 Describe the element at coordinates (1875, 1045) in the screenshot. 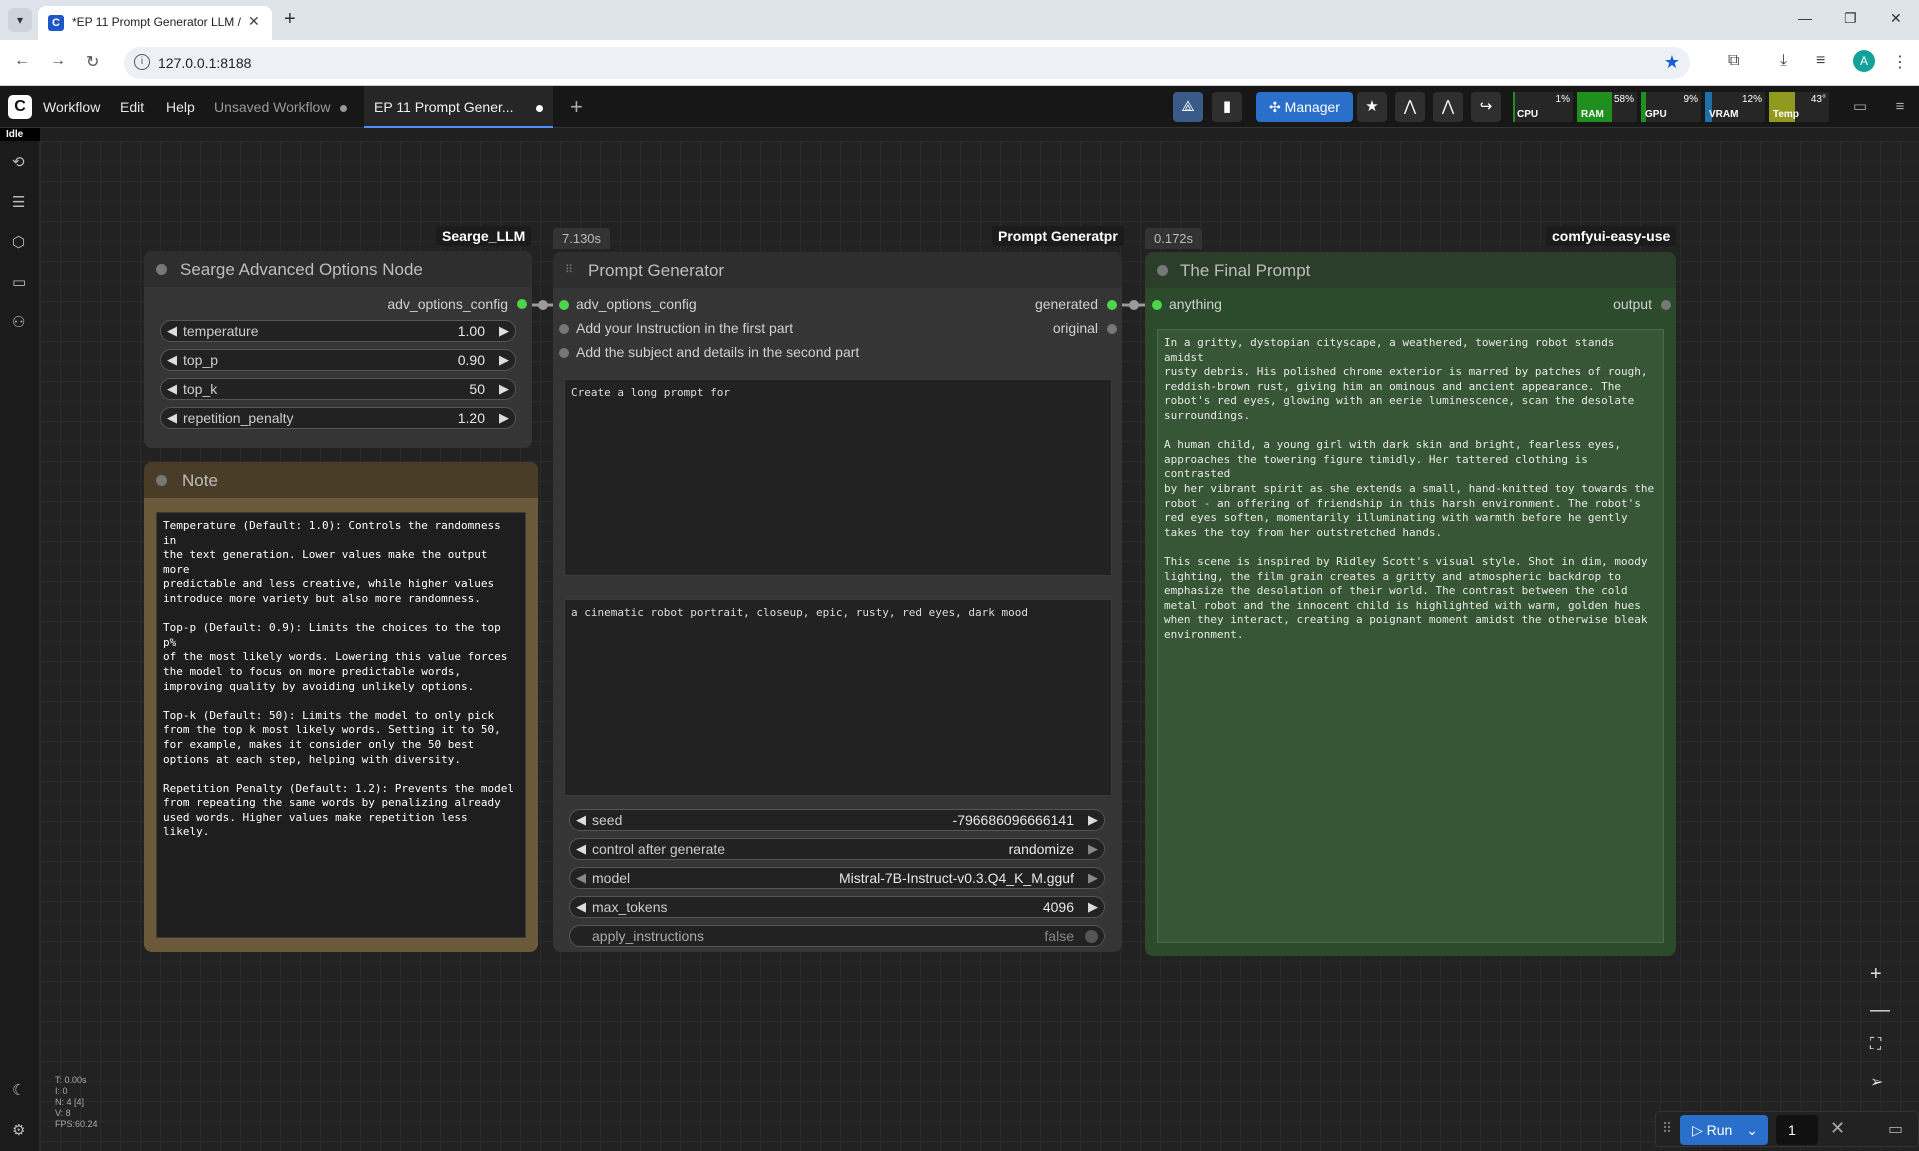

I see `fit-view-icon: ⛶` at that location.